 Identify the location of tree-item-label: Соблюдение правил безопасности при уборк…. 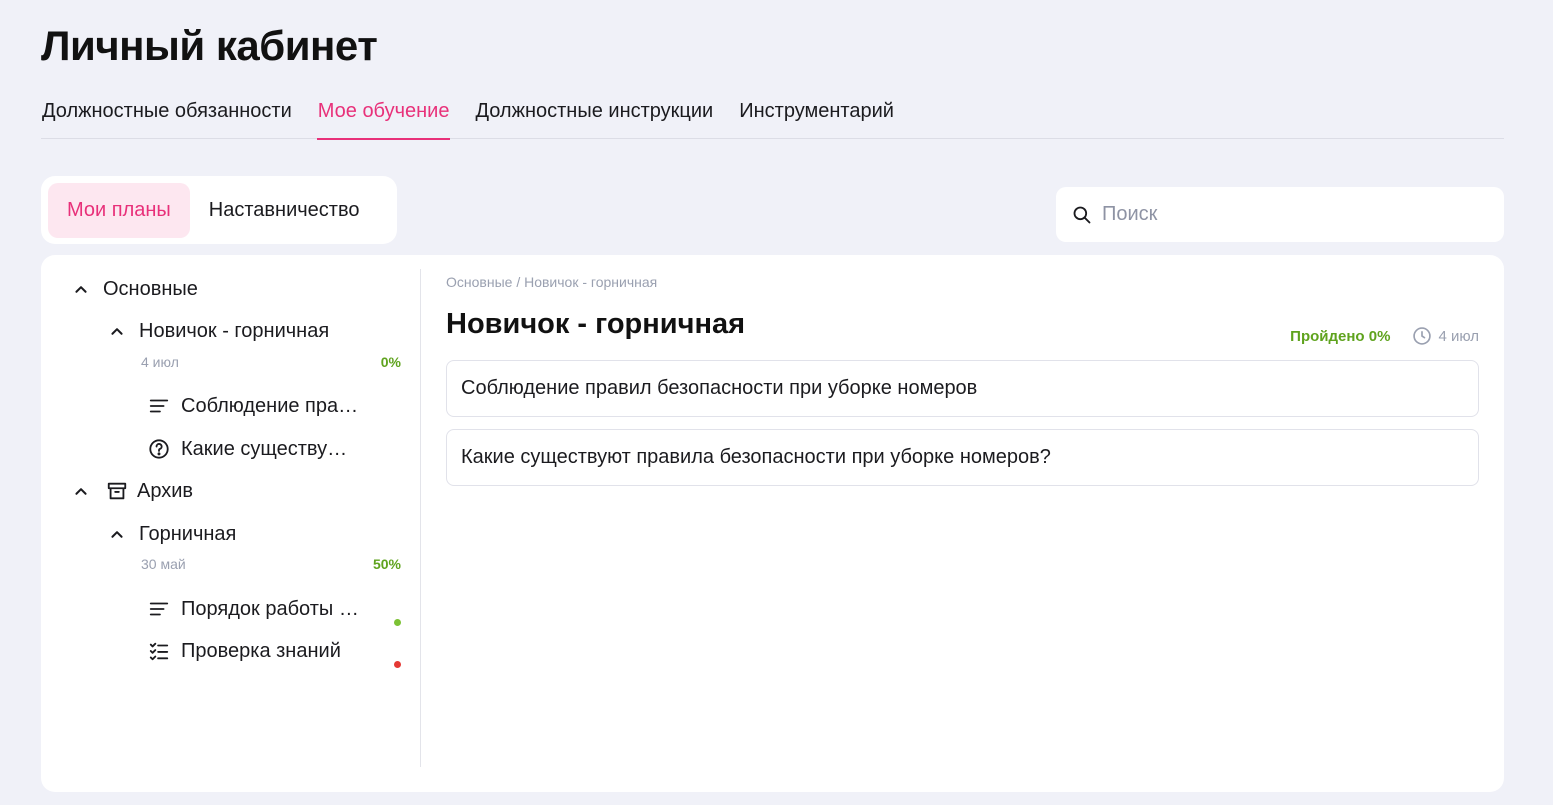
(271, 405).